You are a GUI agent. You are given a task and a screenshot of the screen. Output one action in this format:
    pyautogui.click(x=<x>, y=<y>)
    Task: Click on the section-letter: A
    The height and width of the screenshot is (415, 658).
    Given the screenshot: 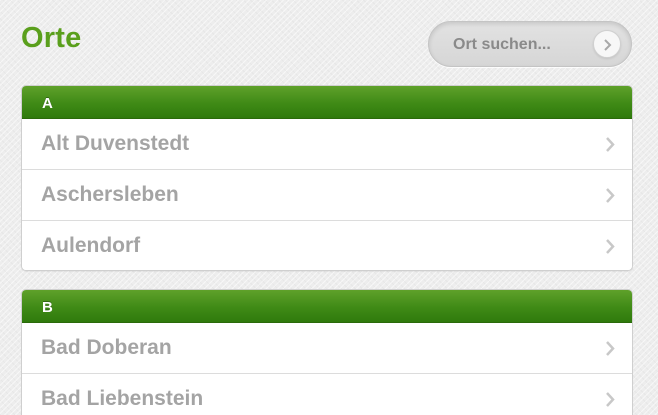 What is the action you would take?
    pyautogui.click(x=47, y=103)
    